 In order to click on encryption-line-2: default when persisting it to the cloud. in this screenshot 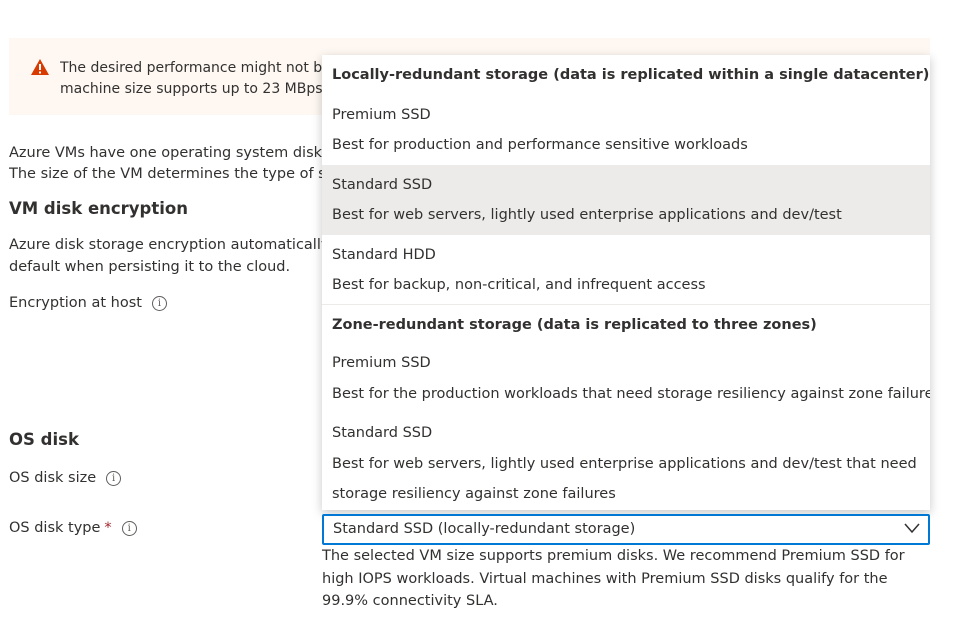, I will do `click(150, 267)`.